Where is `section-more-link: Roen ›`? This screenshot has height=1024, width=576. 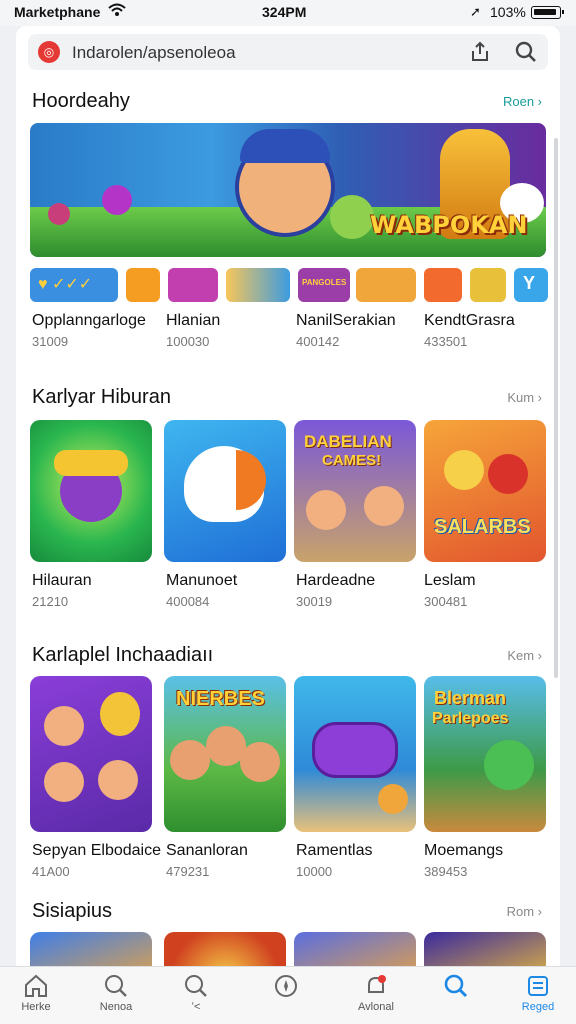
section-more-link: Roen › is located at coordinates (522, 101).